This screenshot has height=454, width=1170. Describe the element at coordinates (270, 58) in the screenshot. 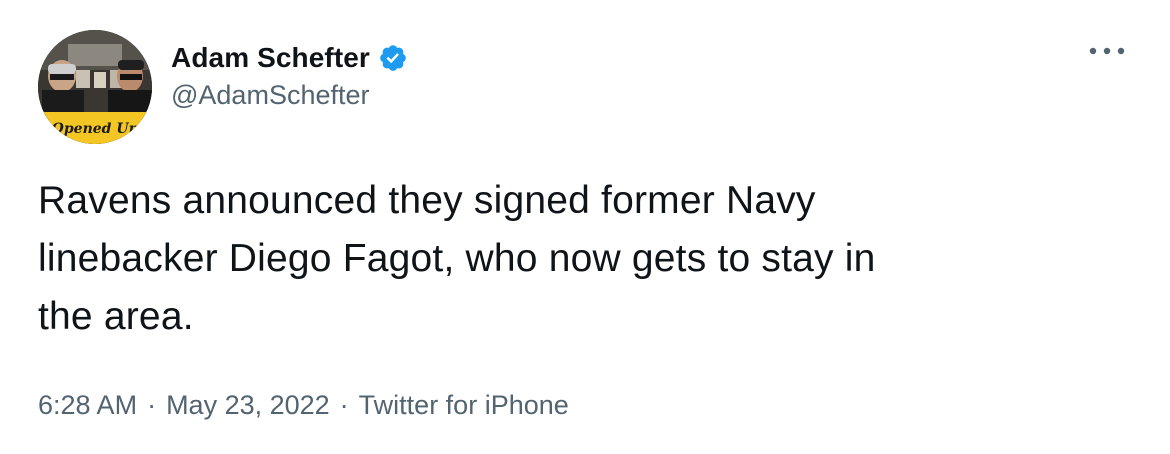

I see `author-display-name: Adam Schefter` at that location.